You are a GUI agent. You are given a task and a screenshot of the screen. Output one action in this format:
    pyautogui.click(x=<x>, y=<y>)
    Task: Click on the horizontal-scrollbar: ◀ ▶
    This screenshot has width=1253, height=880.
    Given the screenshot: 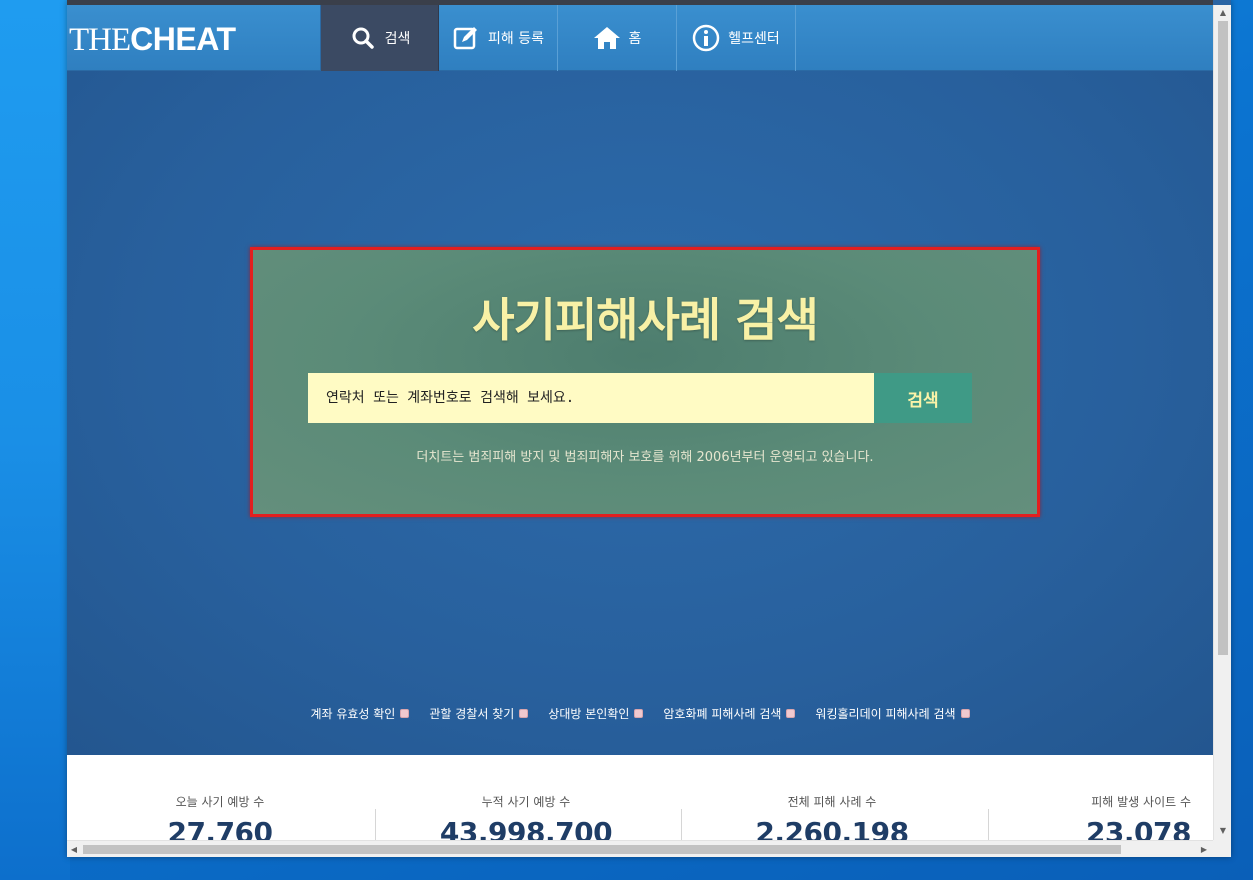 What is the action you would take?
    pyautogui.click(x=640, y=848)
    